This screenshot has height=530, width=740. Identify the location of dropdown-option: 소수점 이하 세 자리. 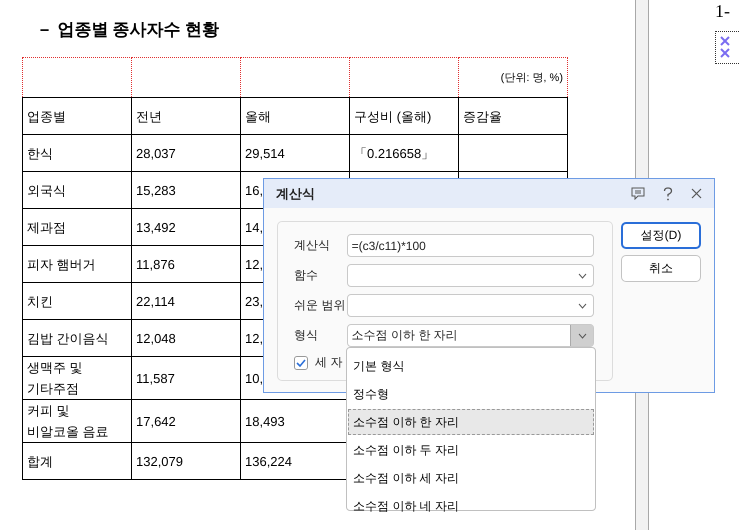
(471, 478).